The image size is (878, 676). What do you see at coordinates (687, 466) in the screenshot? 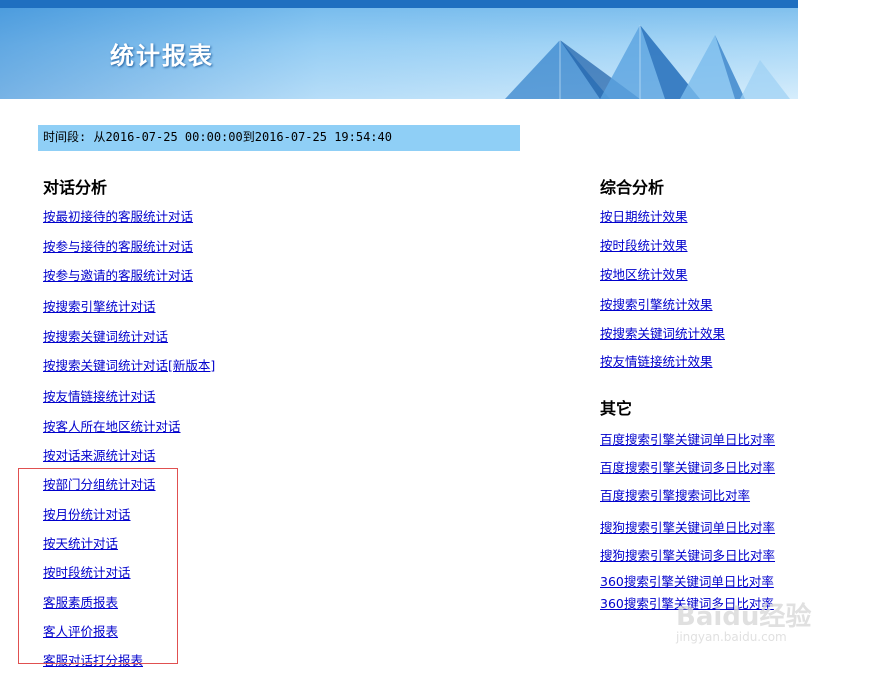
I see `report-link: 百度搜索引擎关键词多日比对率` at bounding box center [687, 466].